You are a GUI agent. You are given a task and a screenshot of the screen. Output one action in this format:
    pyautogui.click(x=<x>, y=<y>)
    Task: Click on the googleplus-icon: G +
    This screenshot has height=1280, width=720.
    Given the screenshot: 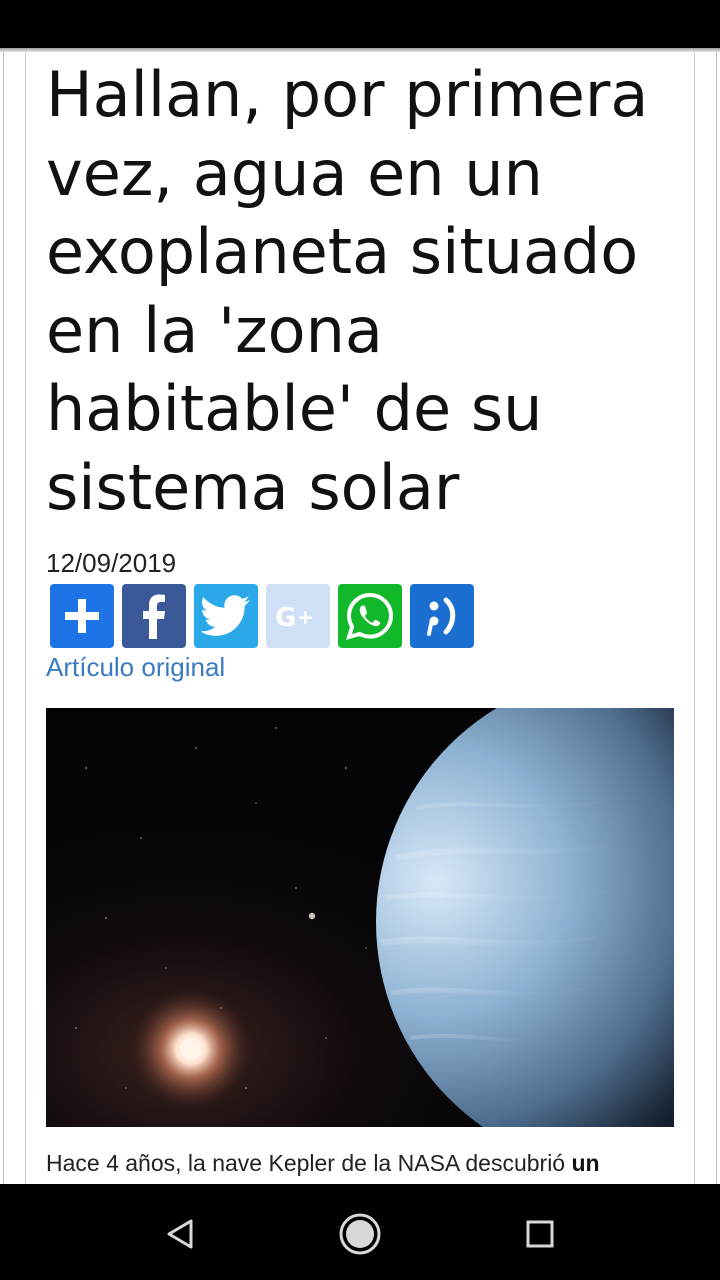 What is the action you would take?
    pyautogui.click(x=294, y=617)
    